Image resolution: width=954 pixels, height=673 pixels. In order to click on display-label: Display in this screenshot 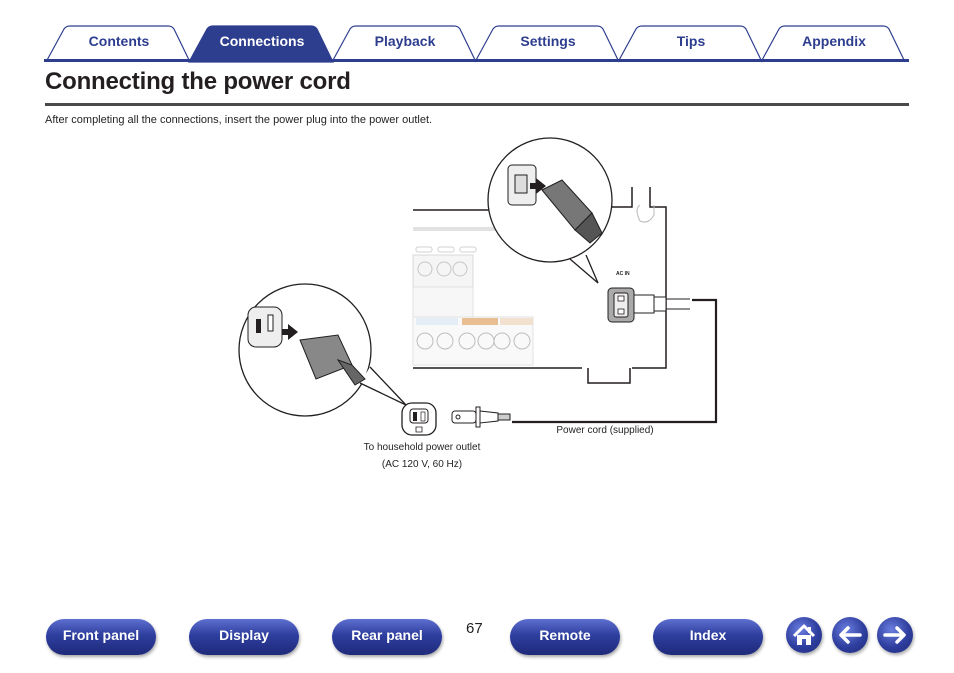, I will do `click(244, 635)`.